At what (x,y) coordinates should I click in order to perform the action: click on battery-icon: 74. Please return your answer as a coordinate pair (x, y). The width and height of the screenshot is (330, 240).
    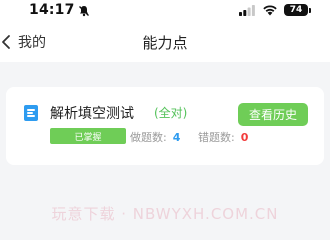
    Looking at the image, I should click on (296, 10).